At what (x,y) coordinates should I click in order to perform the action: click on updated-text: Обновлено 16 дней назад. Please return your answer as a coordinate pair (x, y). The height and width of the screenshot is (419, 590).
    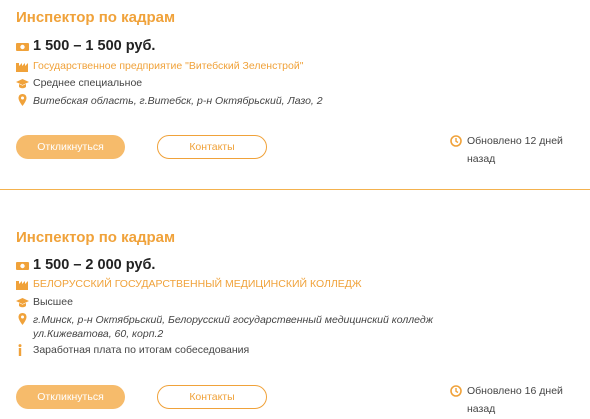
    Looking at the image, I should click on (515, 400).